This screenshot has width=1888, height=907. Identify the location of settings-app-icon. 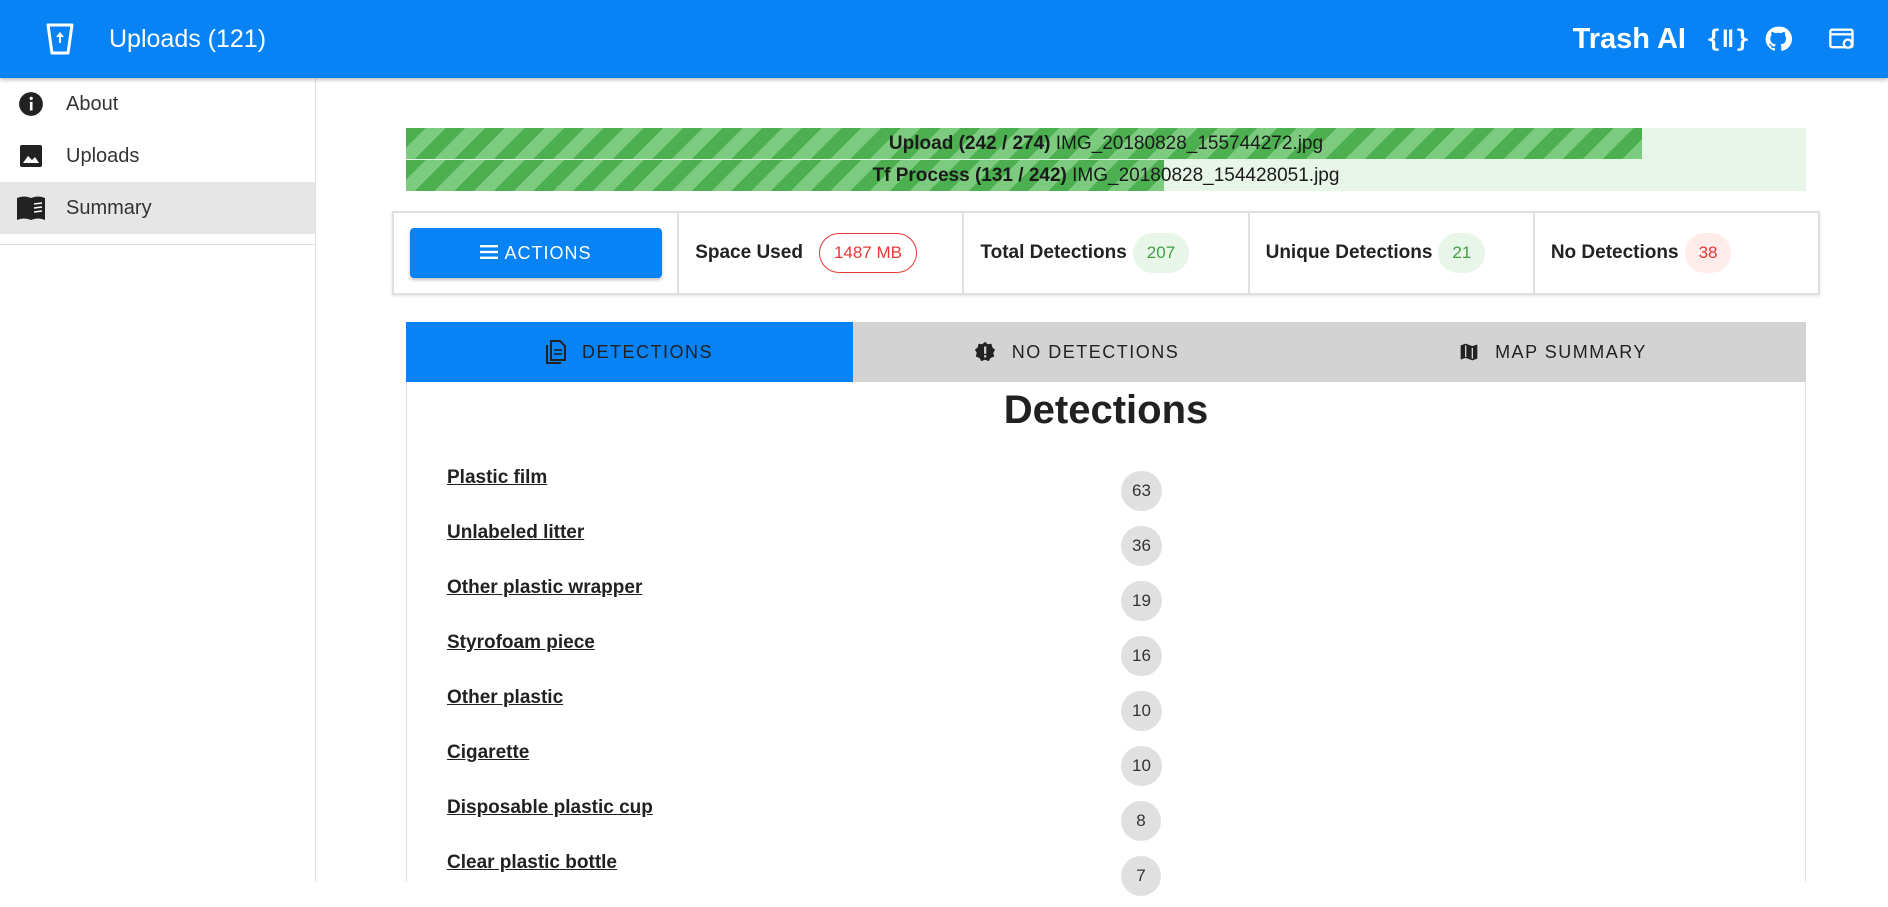
(1842, 39).